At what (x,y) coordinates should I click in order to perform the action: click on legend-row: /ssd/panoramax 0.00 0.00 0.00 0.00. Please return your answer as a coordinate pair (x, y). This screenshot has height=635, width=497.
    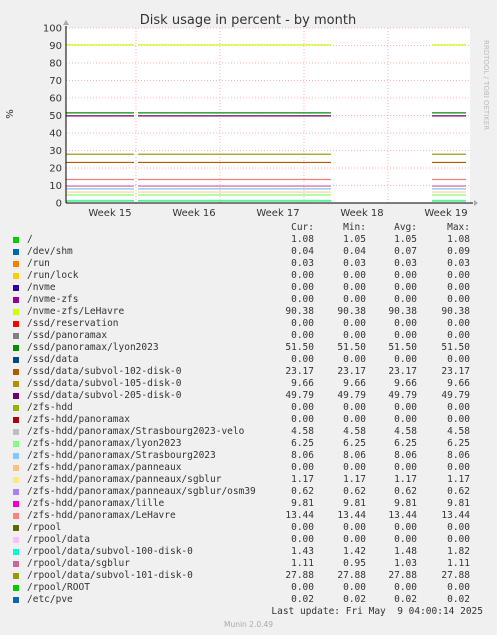
    Looking at the image, I should click on (248, 336).